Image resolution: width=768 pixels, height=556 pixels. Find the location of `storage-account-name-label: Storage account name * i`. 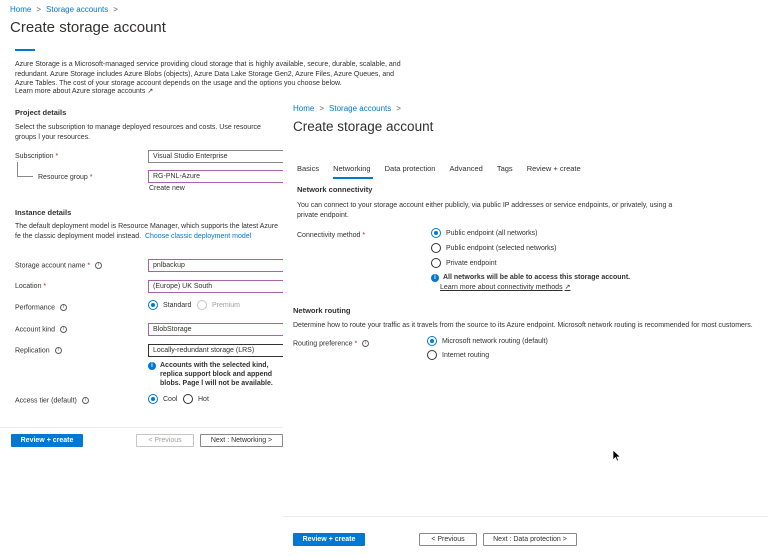

storage-account-name-label: Storage account name * i is located at coordinates (59, 266).